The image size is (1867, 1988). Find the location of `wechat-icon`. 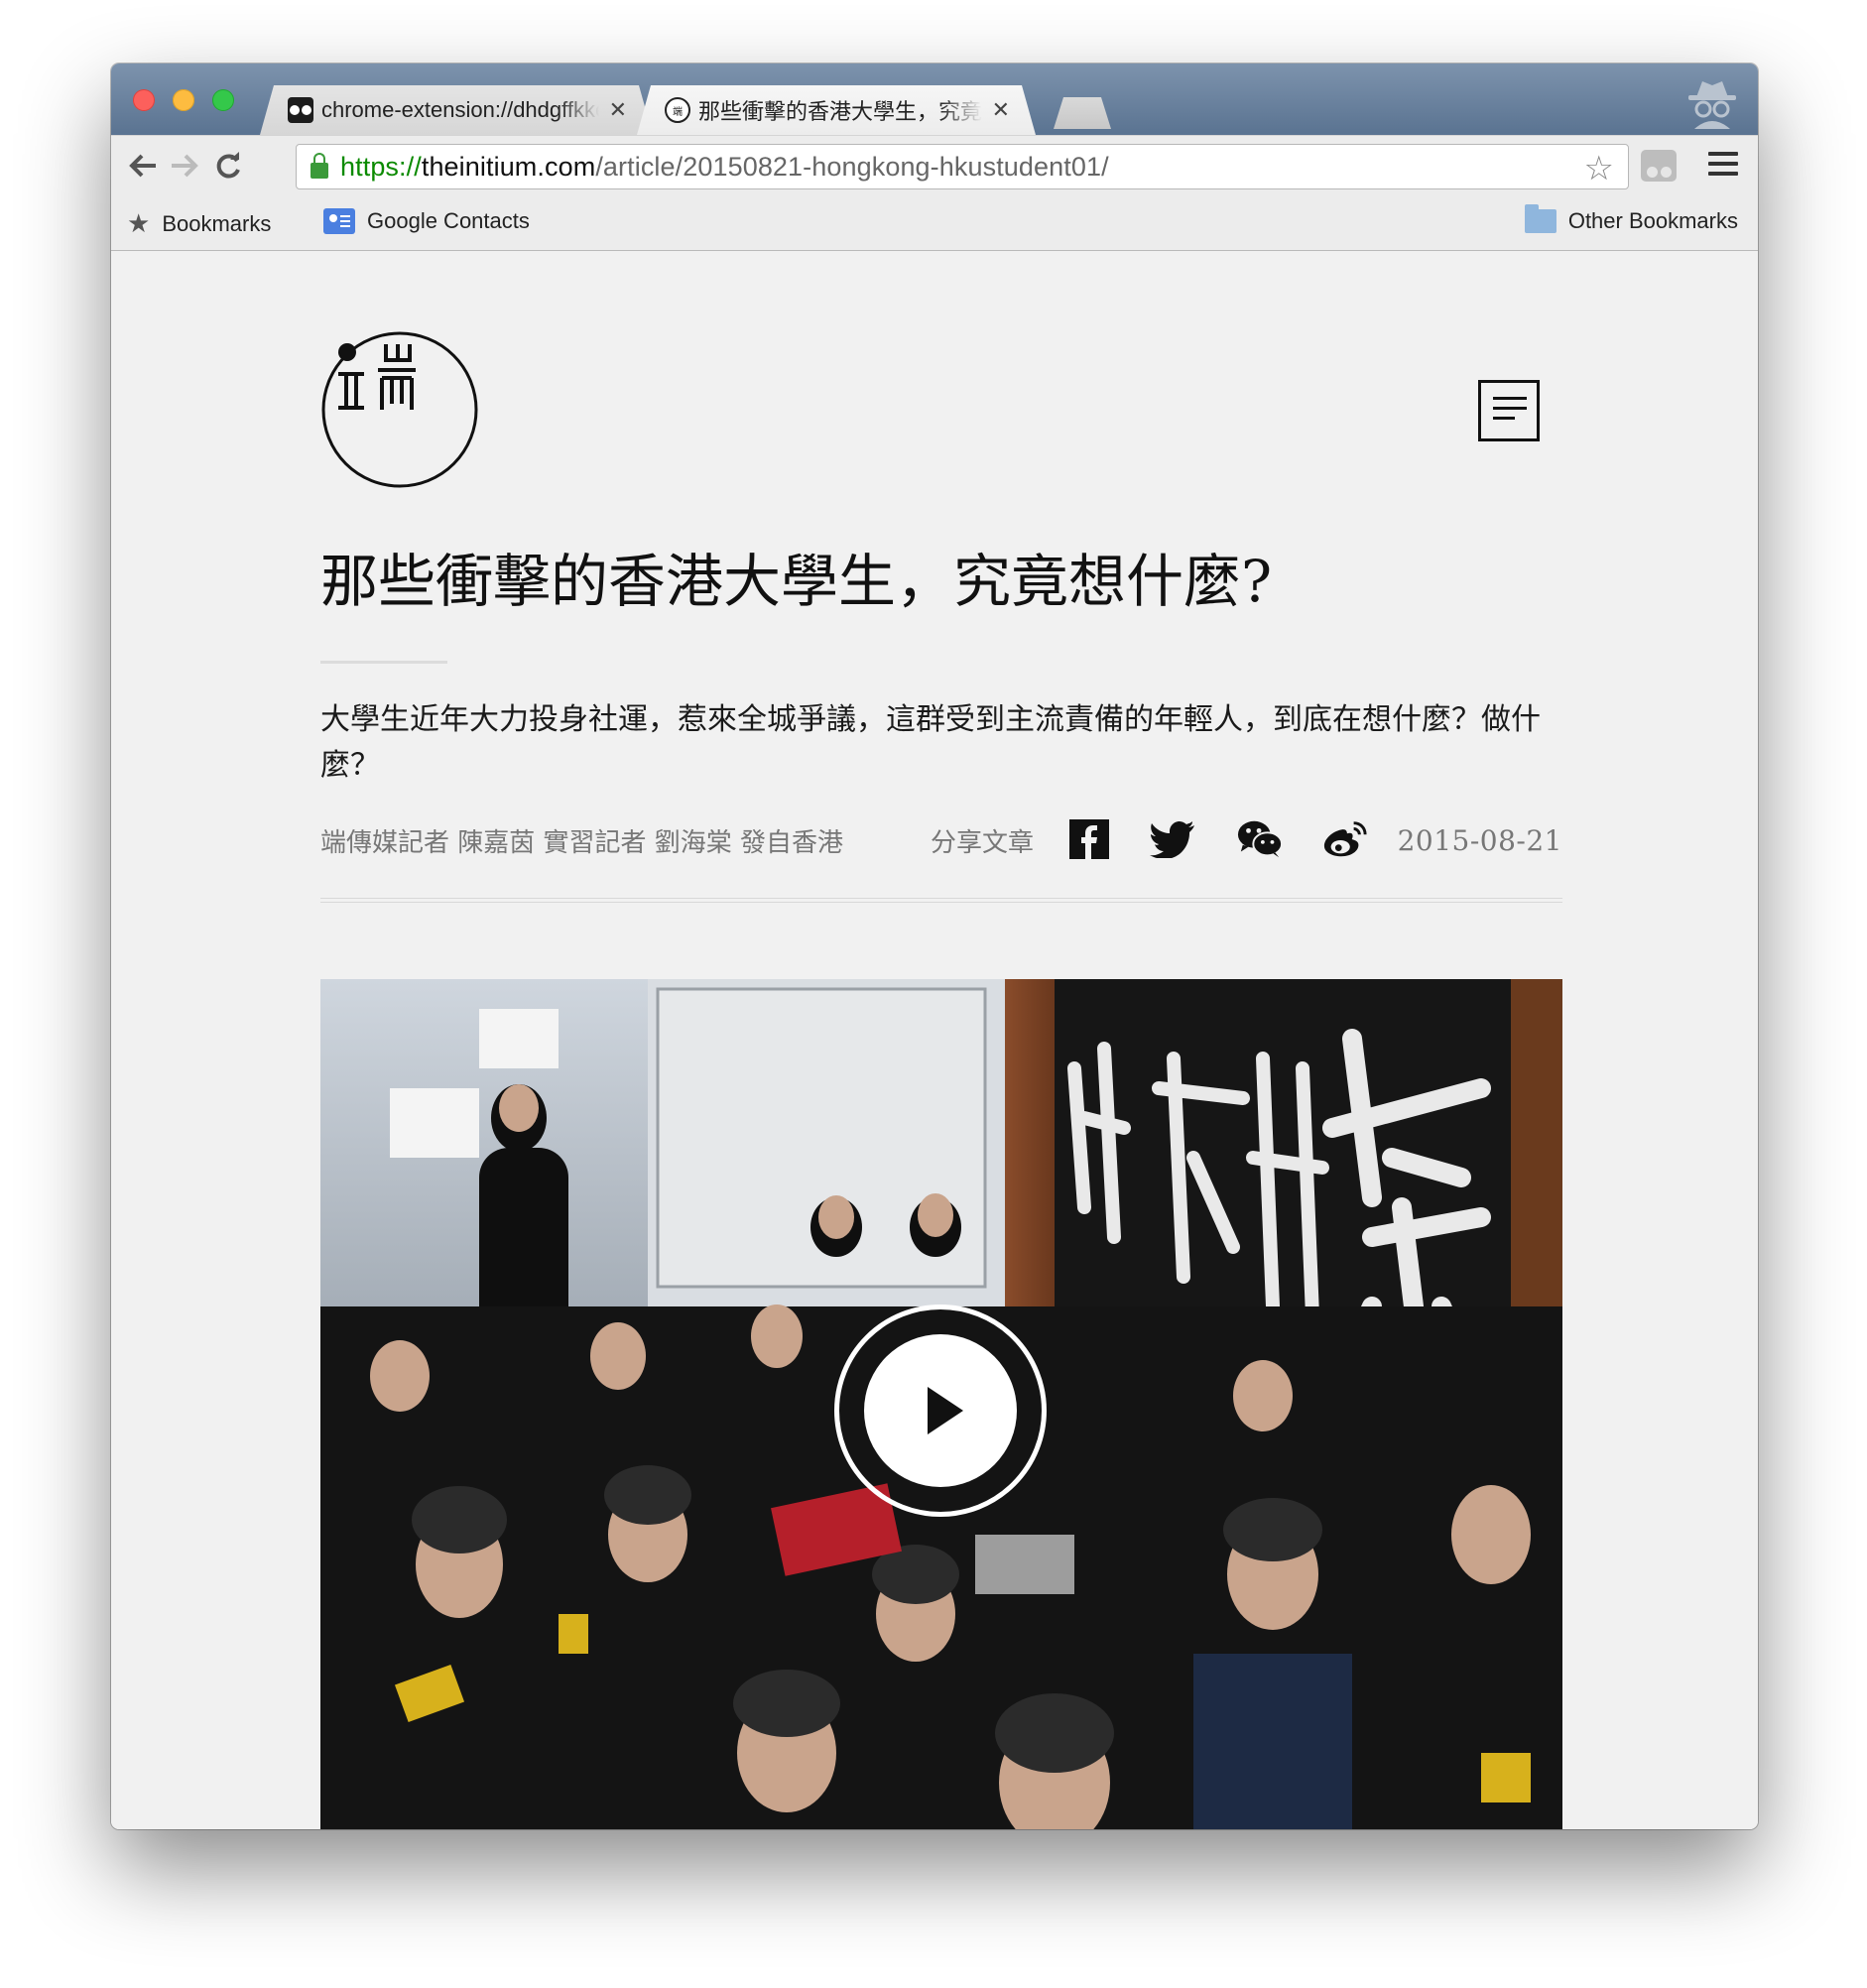

wechat-icon is located at coordinates (1260, 839).